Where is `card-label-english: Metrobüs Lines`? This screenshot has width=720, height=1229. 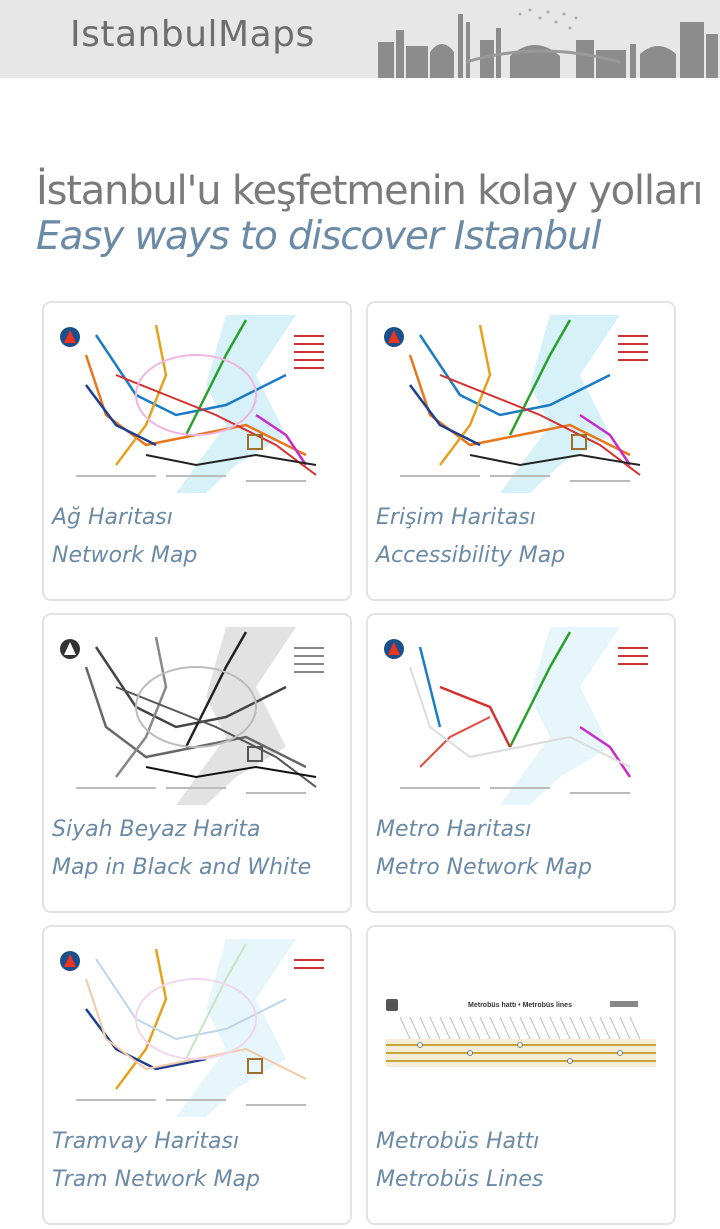 card-label-english: Metrobüs Lines is located at coordinates (460, 1179).